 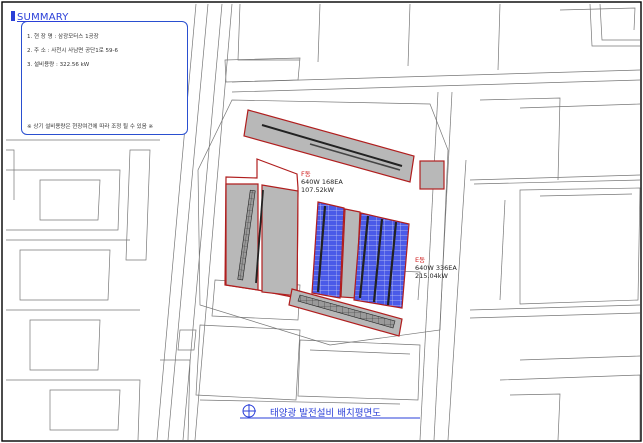 What do you see at coordinates (420, 260) in the screenshot?
I see `building-e-name: E동` at bounding box center [420, 260].